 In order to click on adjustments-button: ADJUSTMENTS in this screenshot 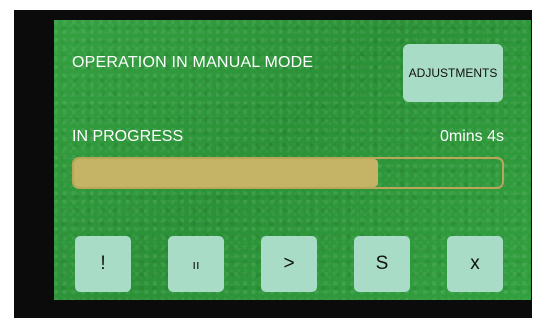, I will do `click(453, 73)`.